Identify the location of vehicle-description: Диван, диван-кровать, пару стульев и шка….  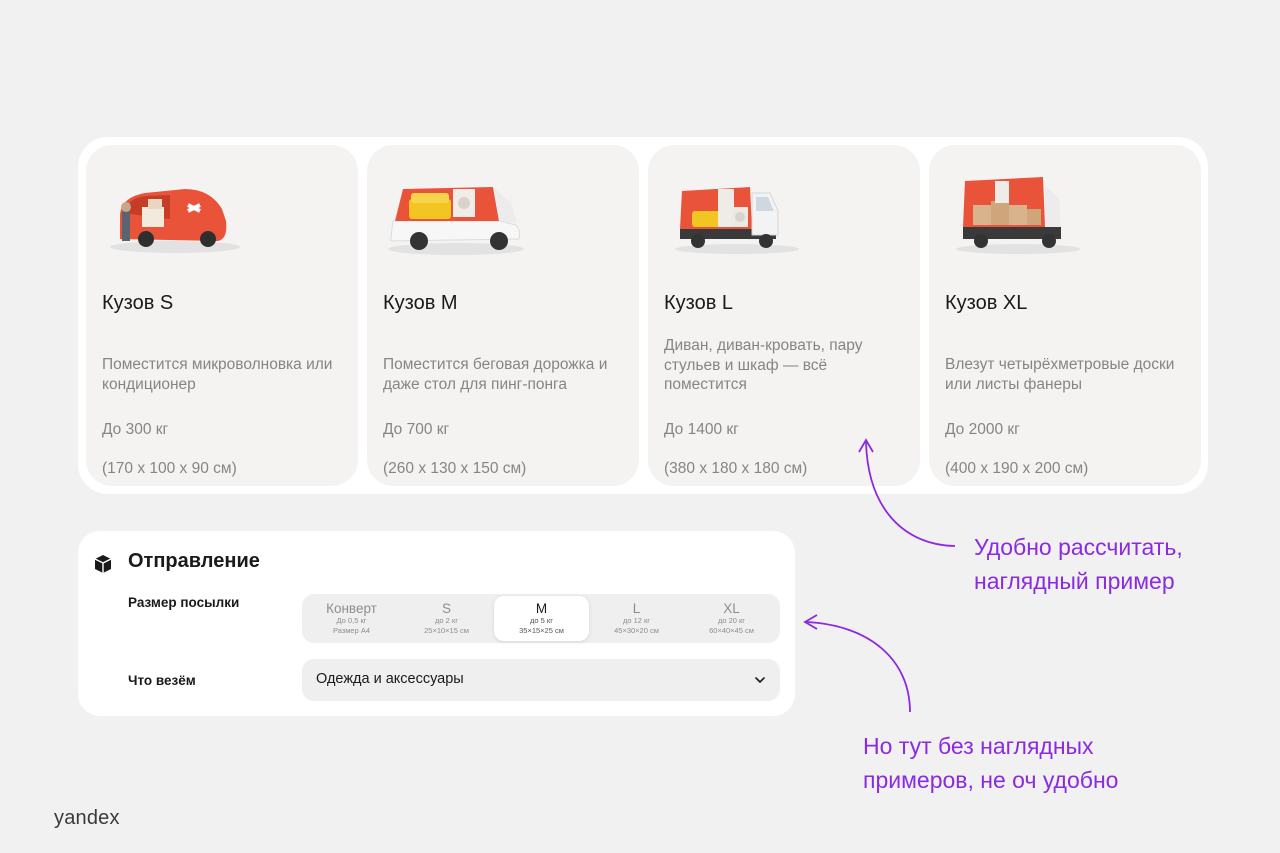
(763, 365).